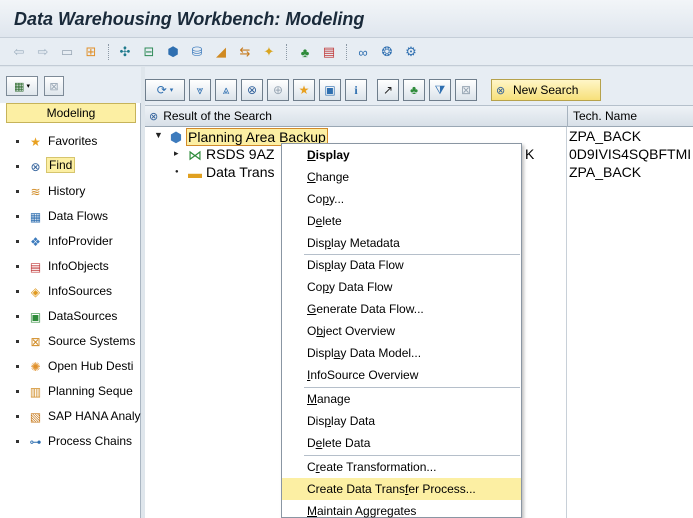 The height and width of the screenshot is (518, 693). What do you see at coordinates (94, 416) in the screenshot?
I see `nav-item-label: SAP HANA Analy` at bounding box center [94, 416].